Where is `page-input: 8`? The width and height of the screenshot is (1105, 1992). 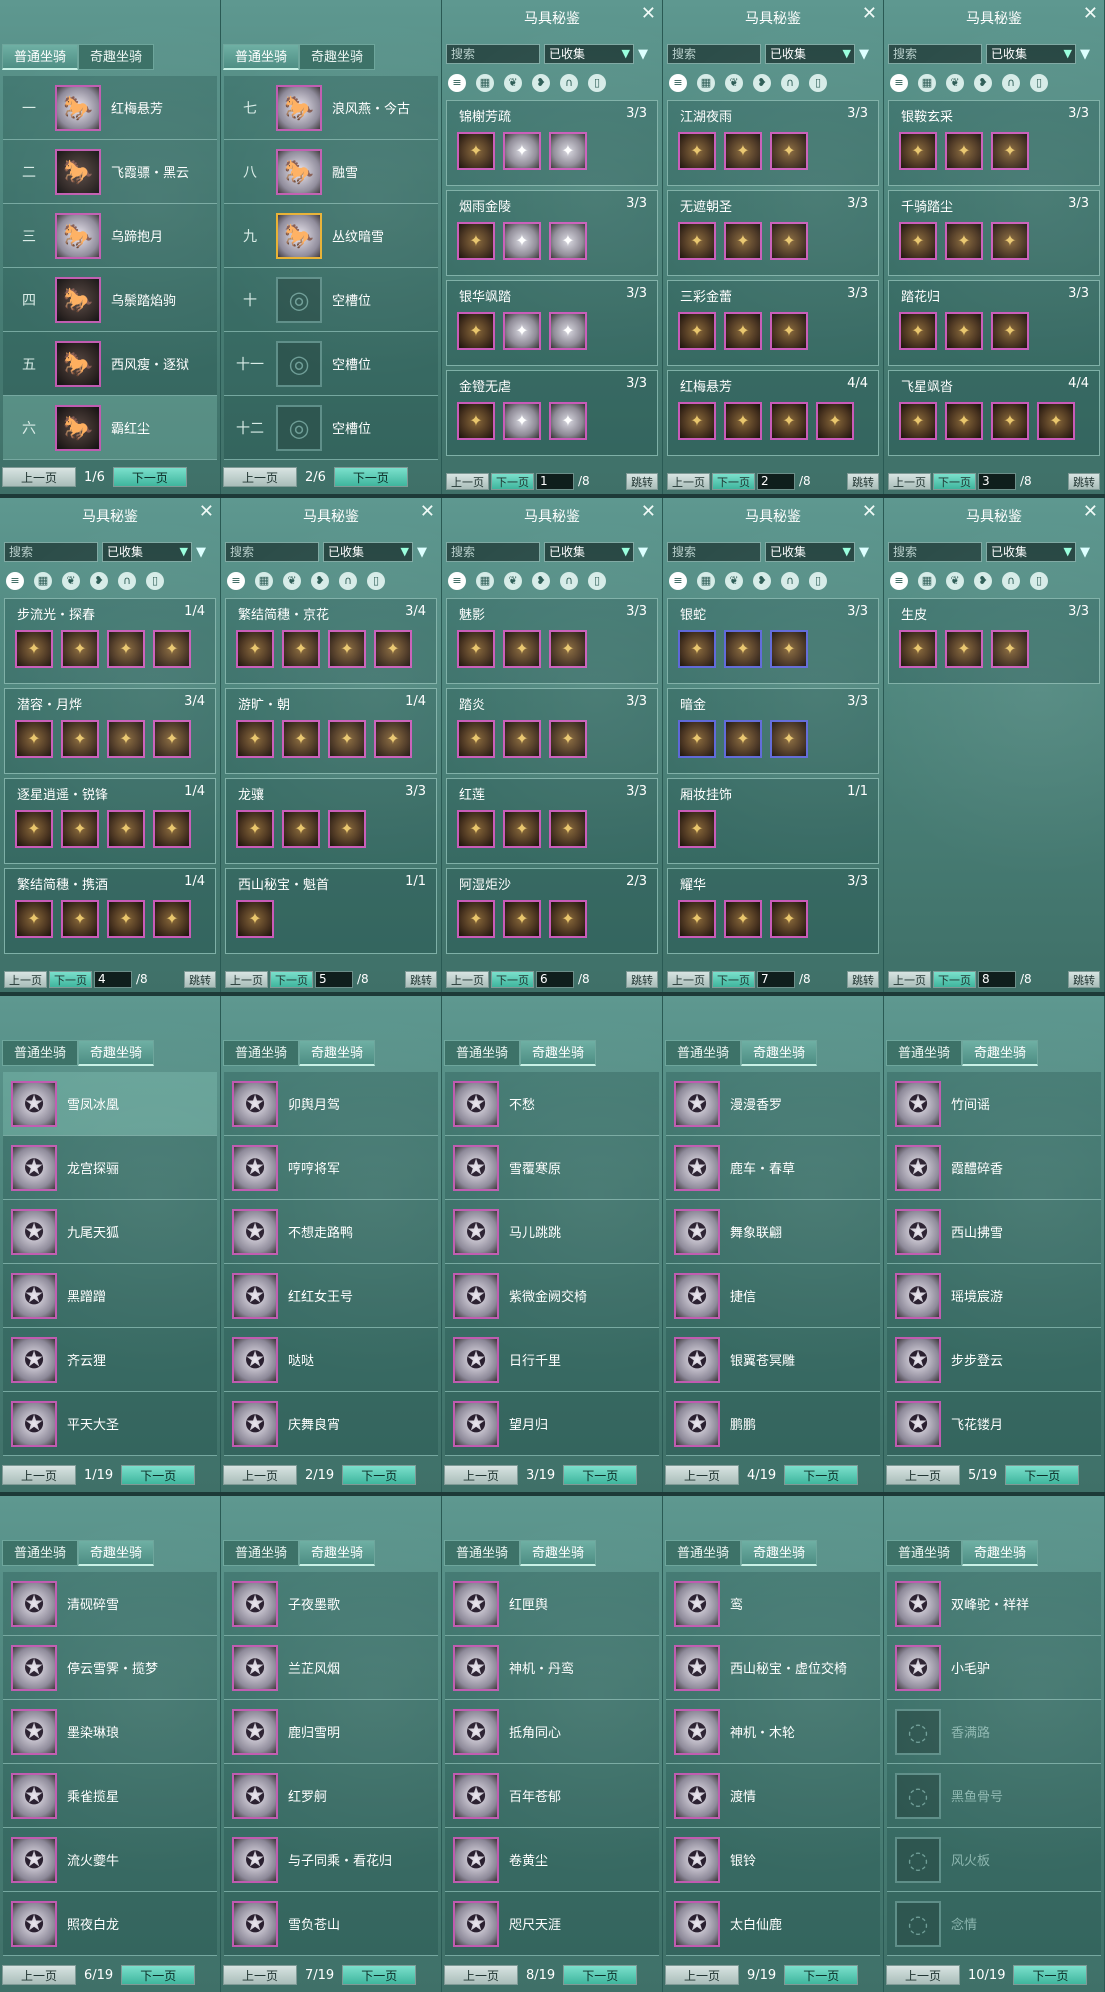
page-input: 8 is located at coordinates (997, 979).